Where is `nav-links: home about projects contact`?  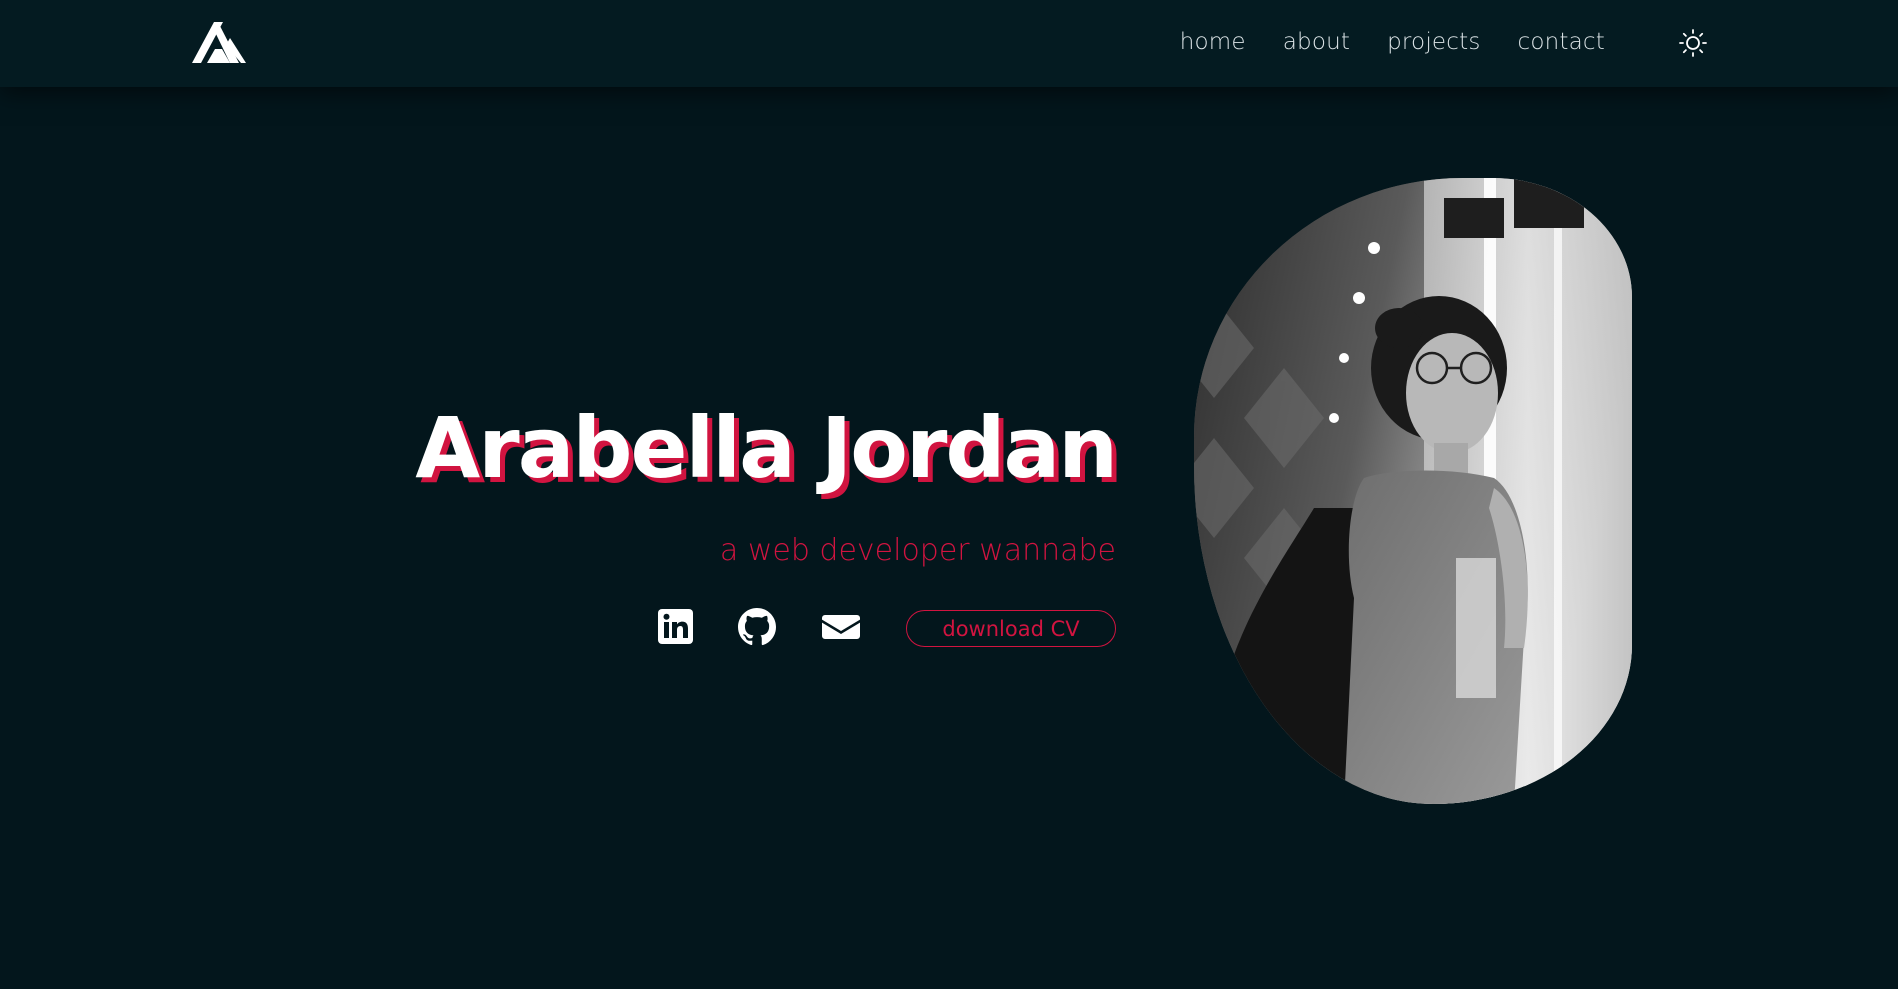 nav-links: home about projects contact is located at coordinates (1411, 42).